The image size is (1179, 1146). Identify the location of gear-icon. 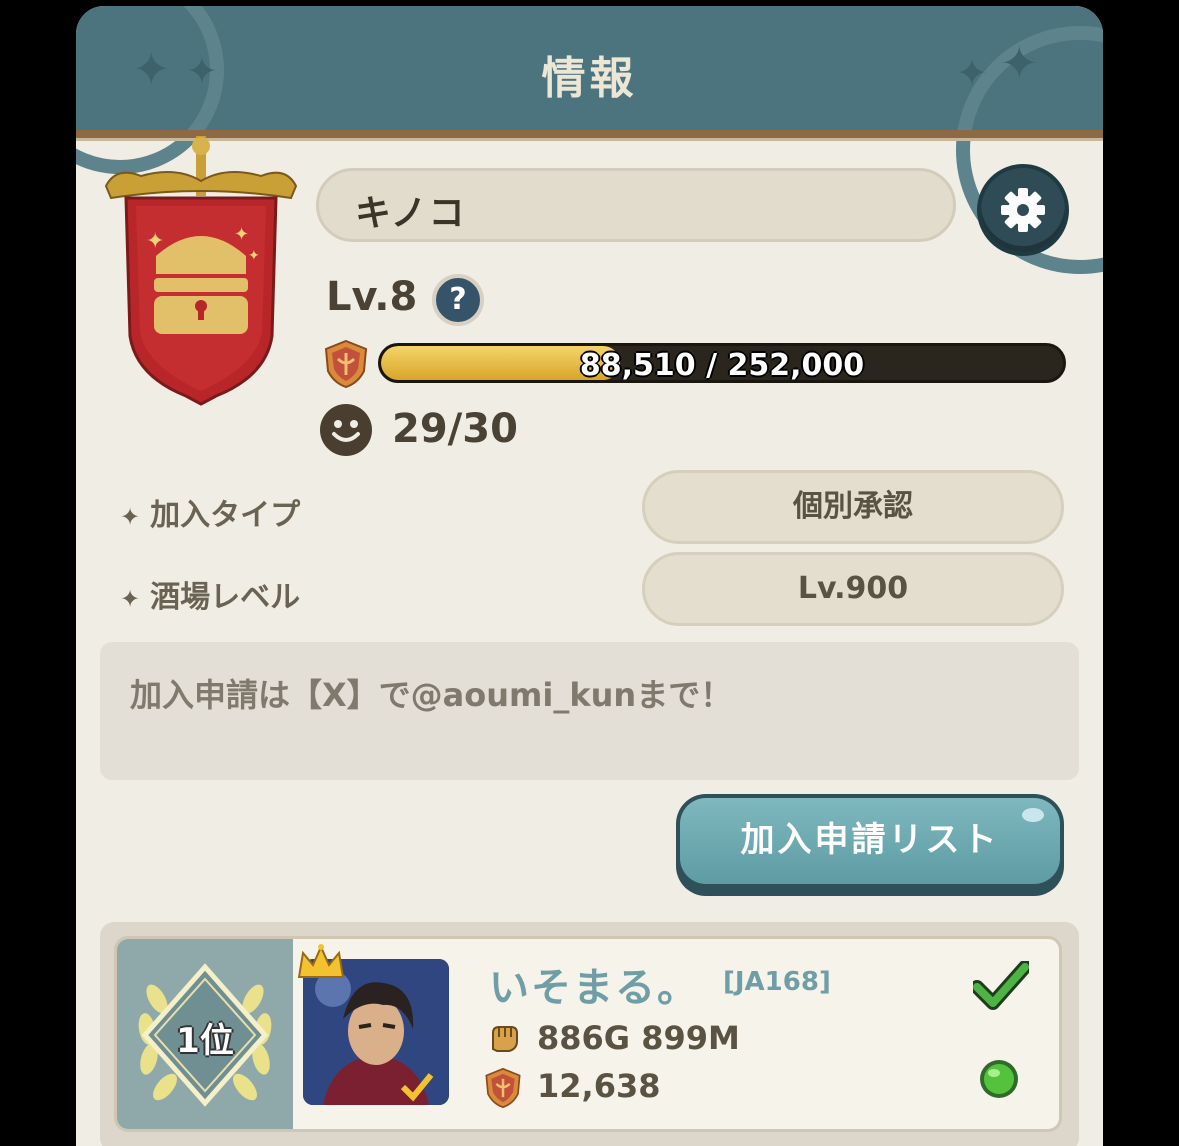
(1023, 210).